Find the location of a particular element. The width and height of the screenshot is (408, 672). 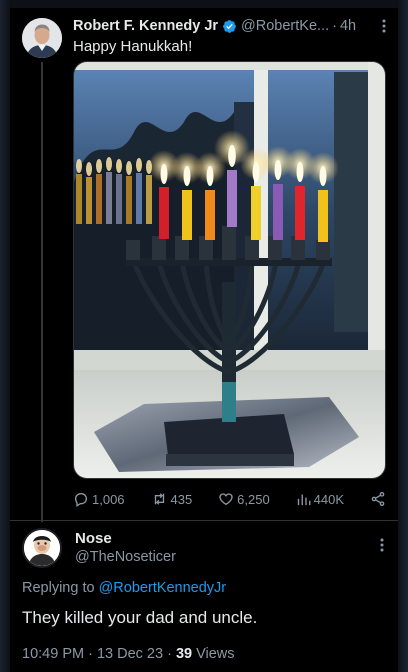

reply-metadata: 10:49 PM · 13 Dec 23 · 39 Views is located at coordinates (128, 654).